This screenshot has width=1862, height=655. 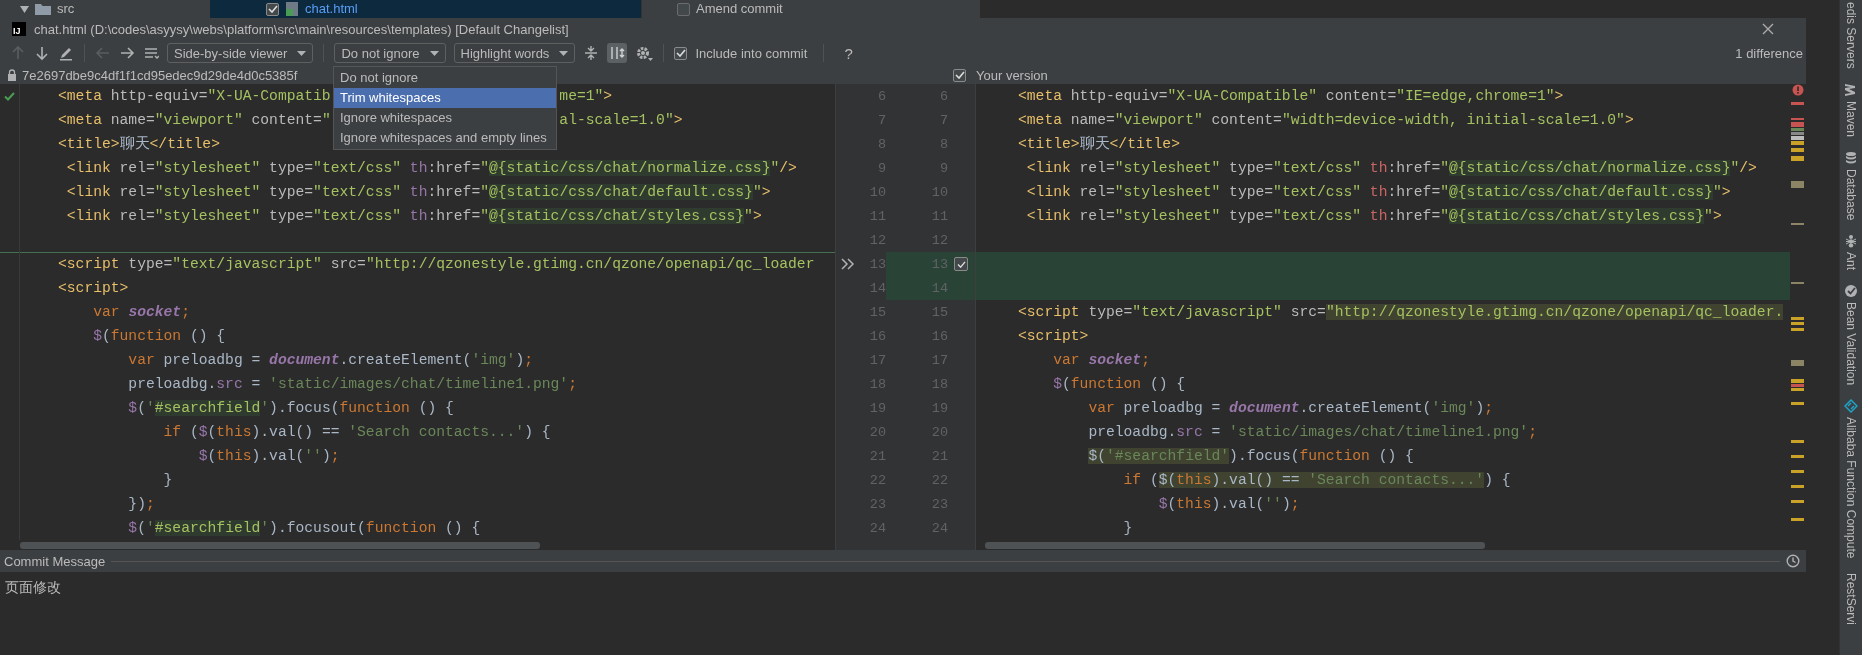 What do you see at coordinates (1851, 344) in the screenshot?
I see `tool-window-tab: Bean Validation` at bounding box center [1851, 344].